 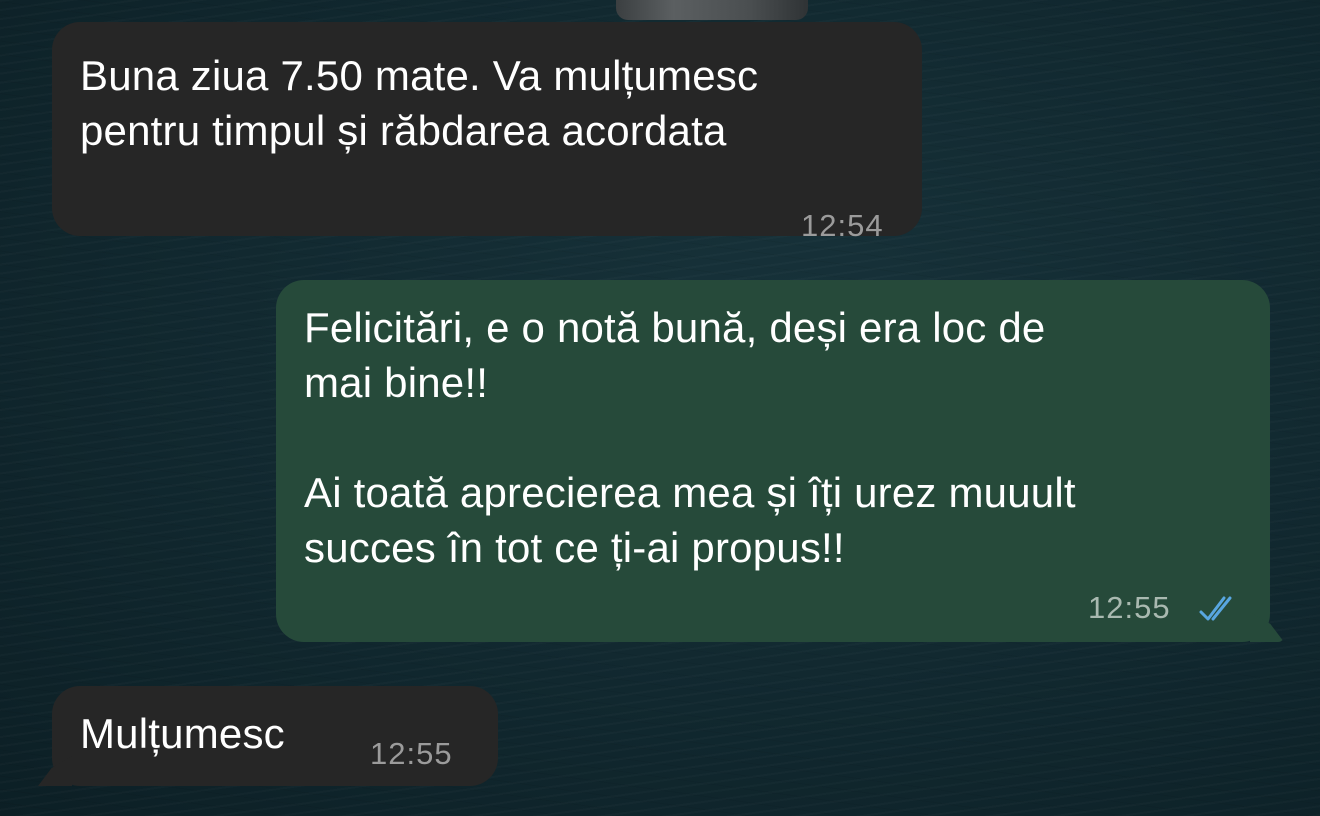 I want to click on double-check-icon, so click(x=1215, y=608).